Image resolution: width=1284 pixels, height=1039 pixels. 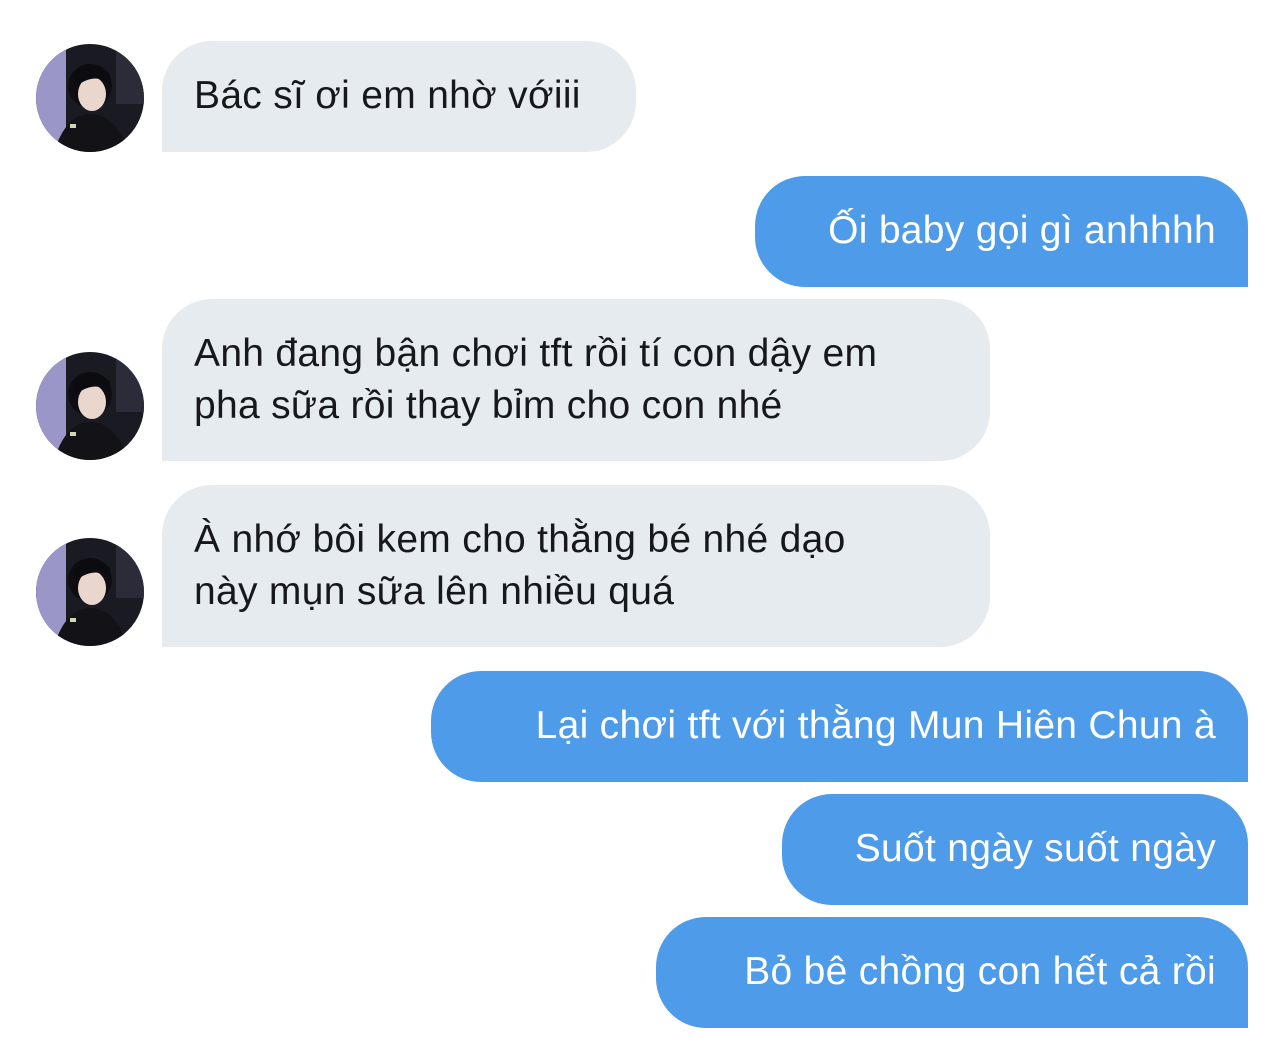 What do you see at coordinates (1001, 231) in the screenshot?
I see `outgoing-message-bubble: Ối baby gọi gì anhhhh` at bounding box center [1001, 231].